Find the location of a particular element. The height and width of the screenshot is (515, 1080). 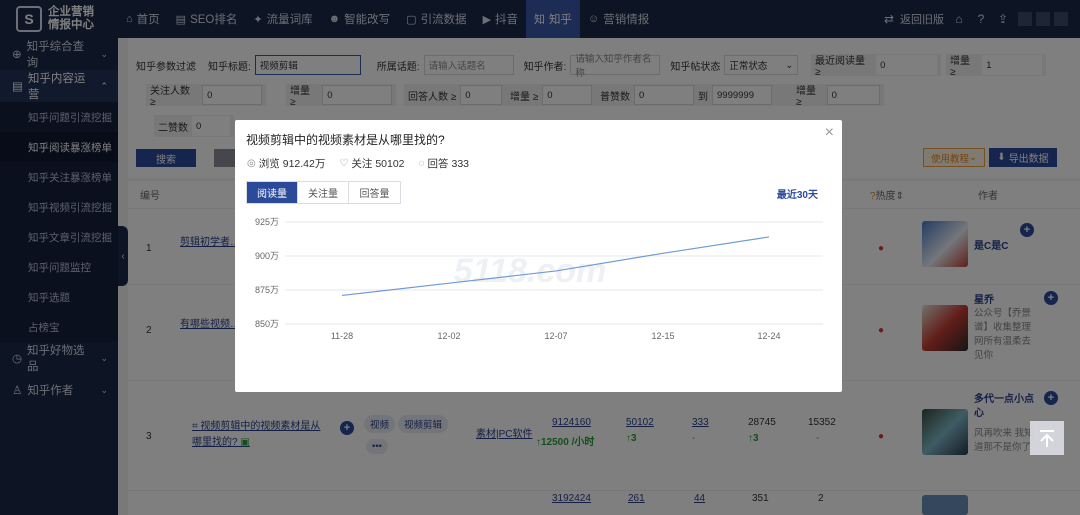

comment-icon: ◌ is located at coordinates (421, 163).